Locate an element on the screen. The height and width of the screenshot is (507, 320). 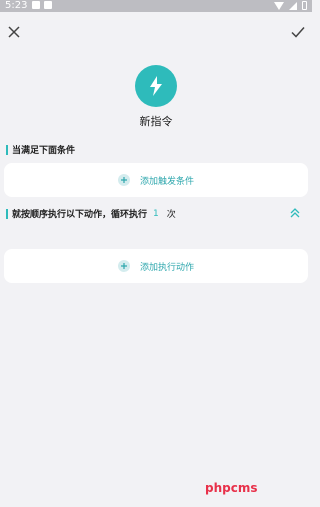
close-icon is located at coordinates (14, 32).